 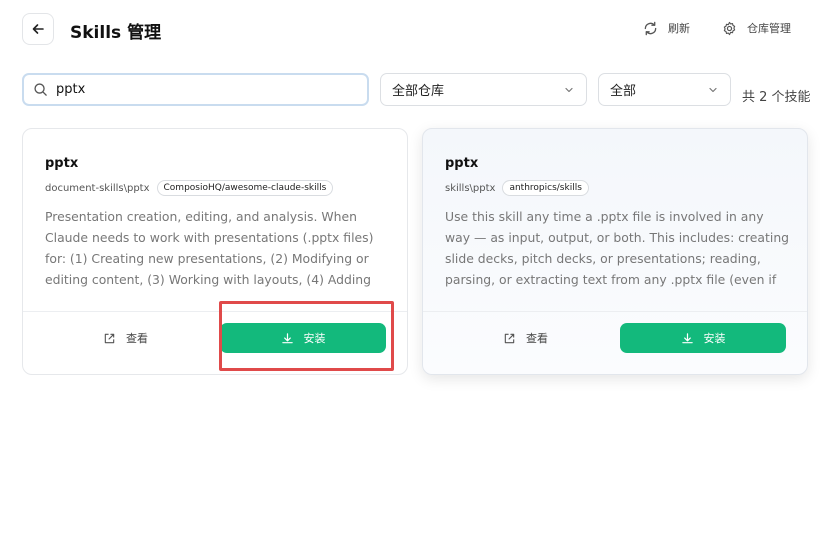 I want to click on page-title: Skills 管理, so click(x=116, y=33).